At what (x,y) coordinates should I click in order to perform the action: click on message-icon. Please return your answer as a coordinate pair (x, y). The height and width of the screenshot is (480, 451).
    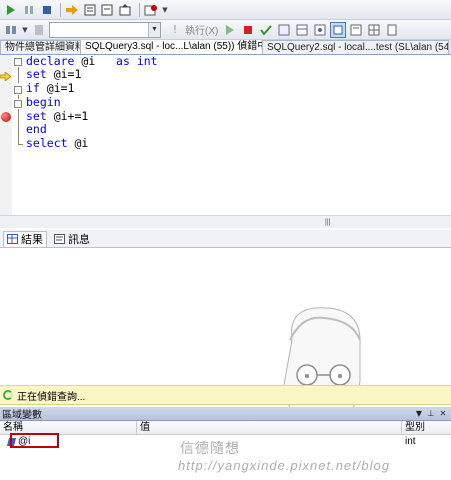
    Looking at the image, I should click on (59, 238).